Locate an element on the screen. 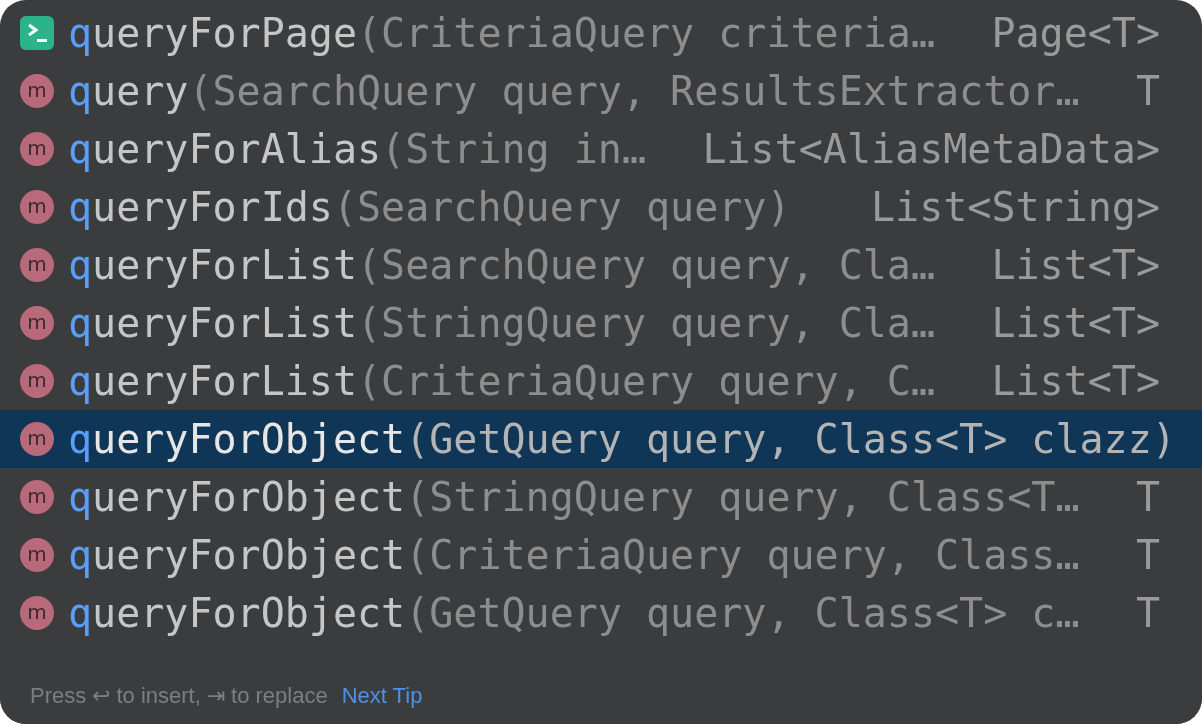  completion-item: m queryForAlias(String in… List<AliasMetaData> is located at coordinates (601, 149).